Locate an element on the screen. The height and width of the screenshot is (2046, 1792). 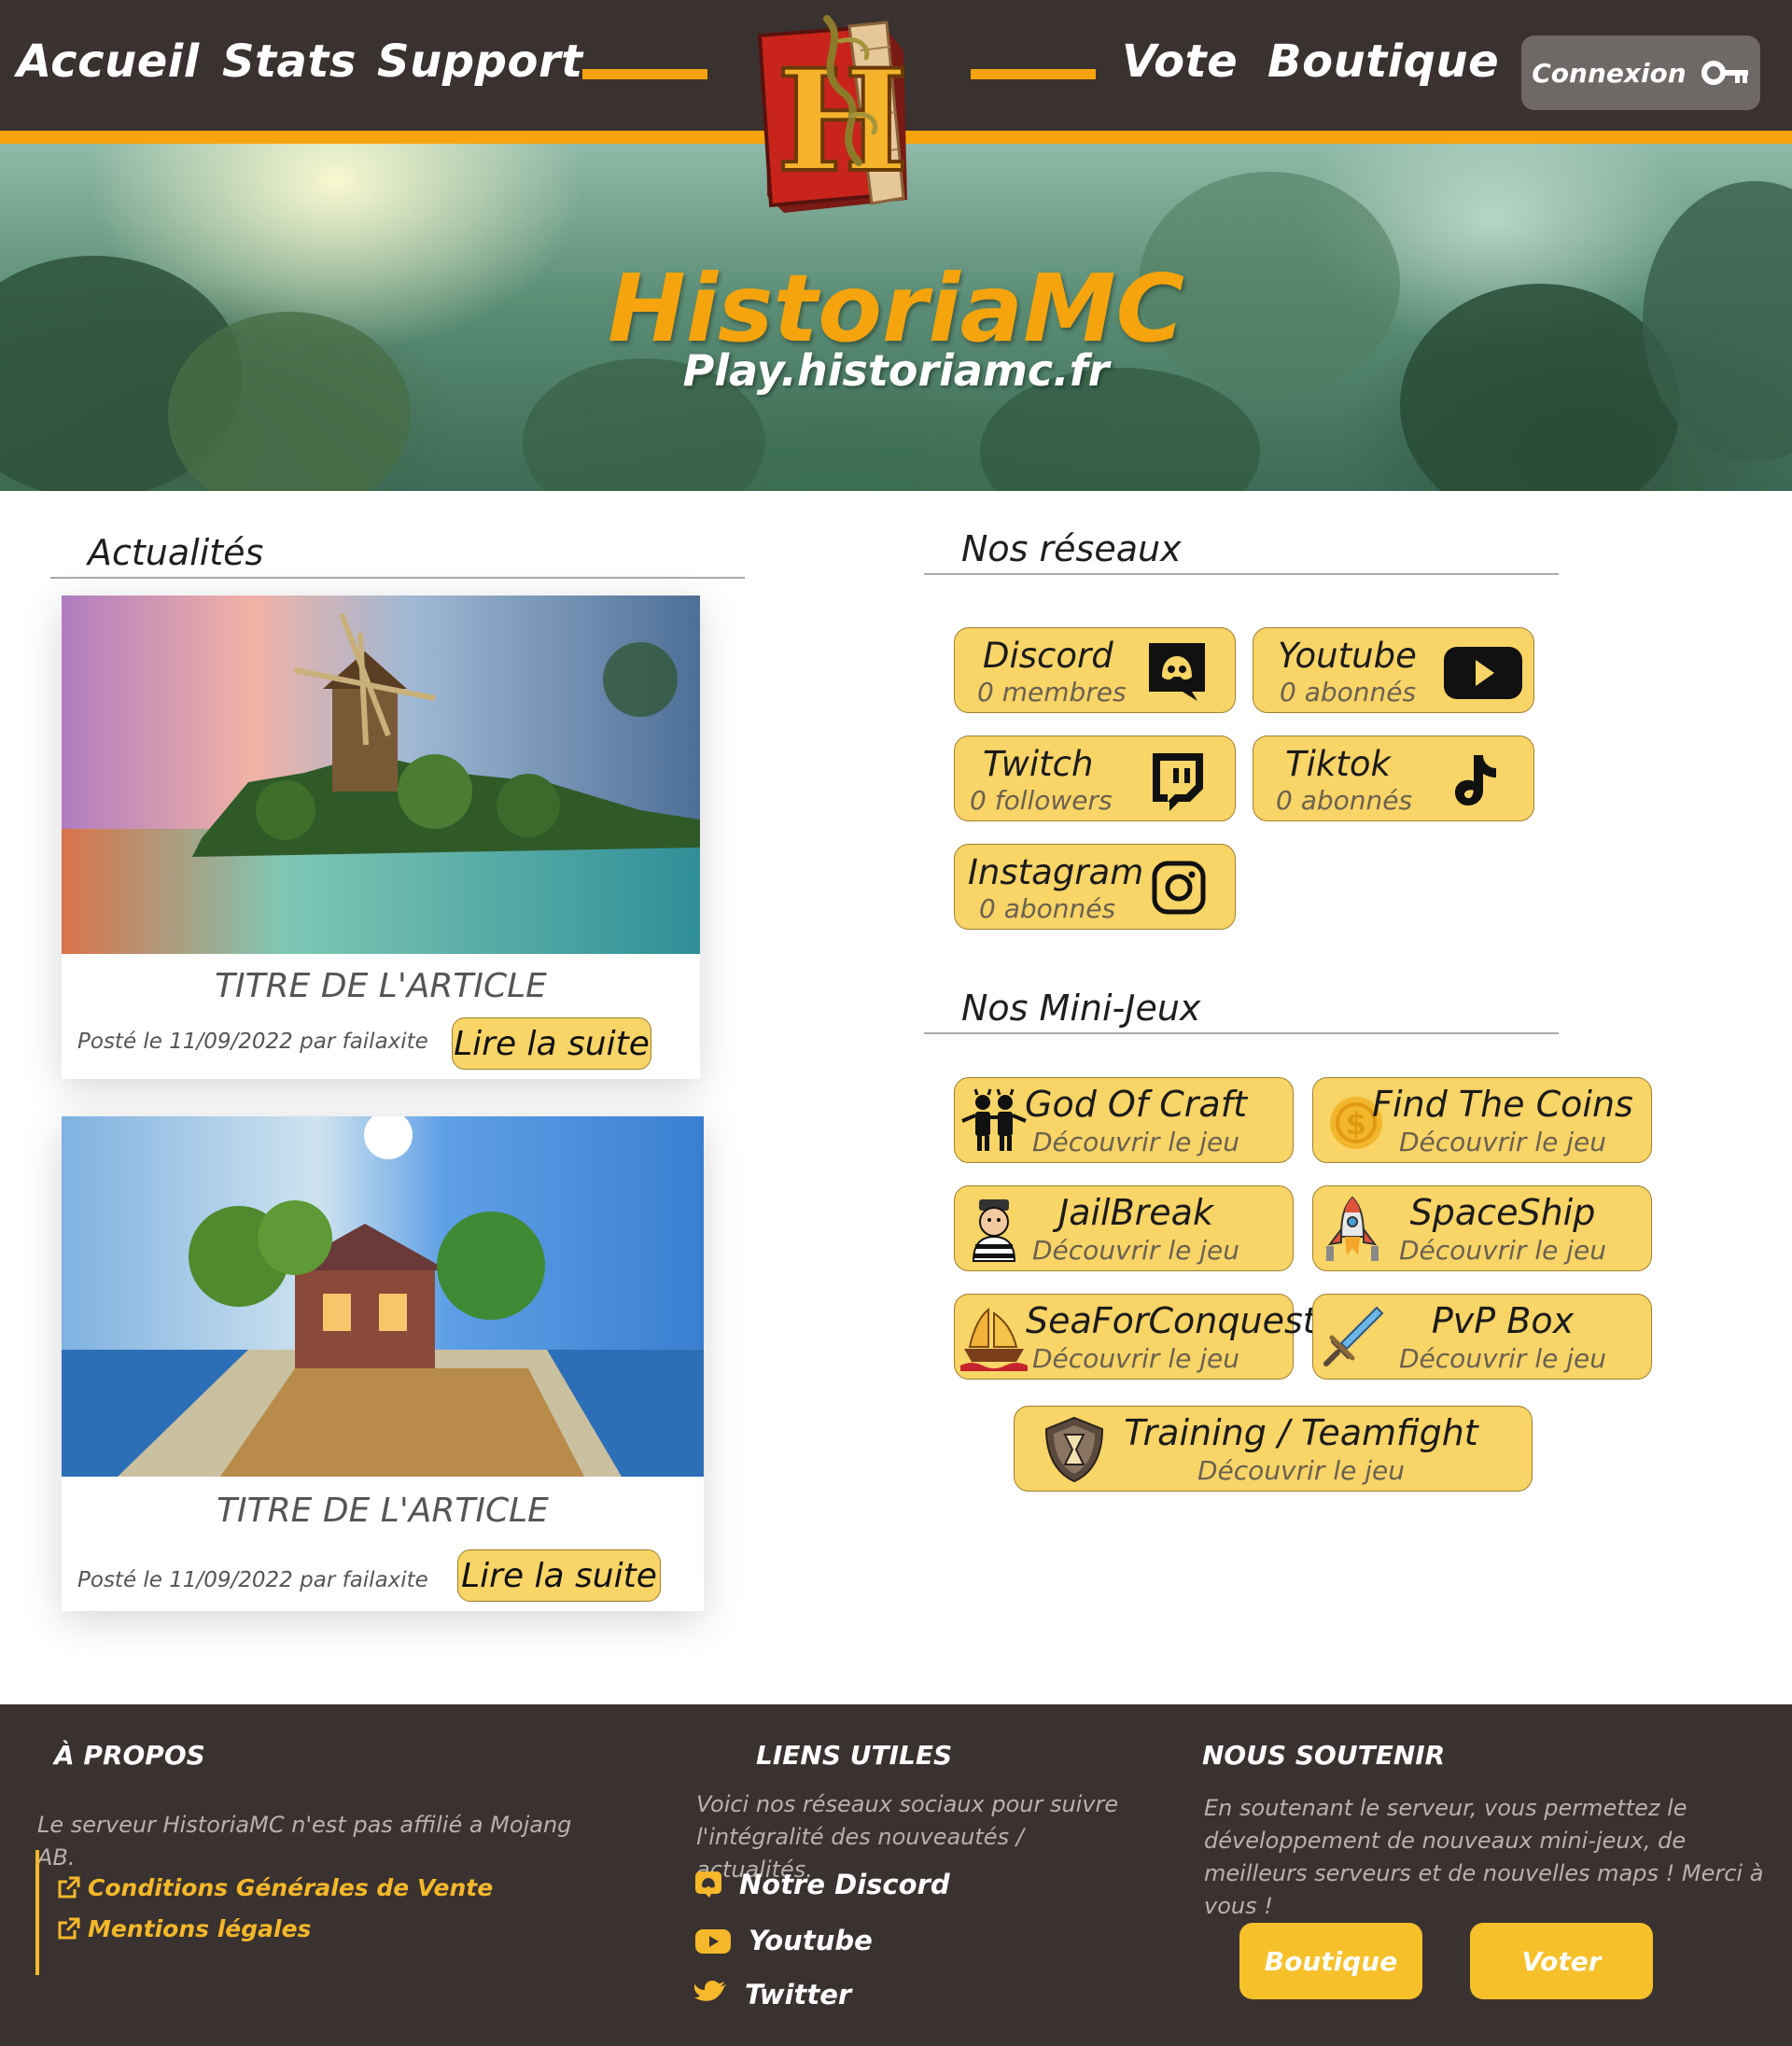
game-card-spaceship: SpaceShip Découvrir le jeu is located at coordinates (1482, 1228).